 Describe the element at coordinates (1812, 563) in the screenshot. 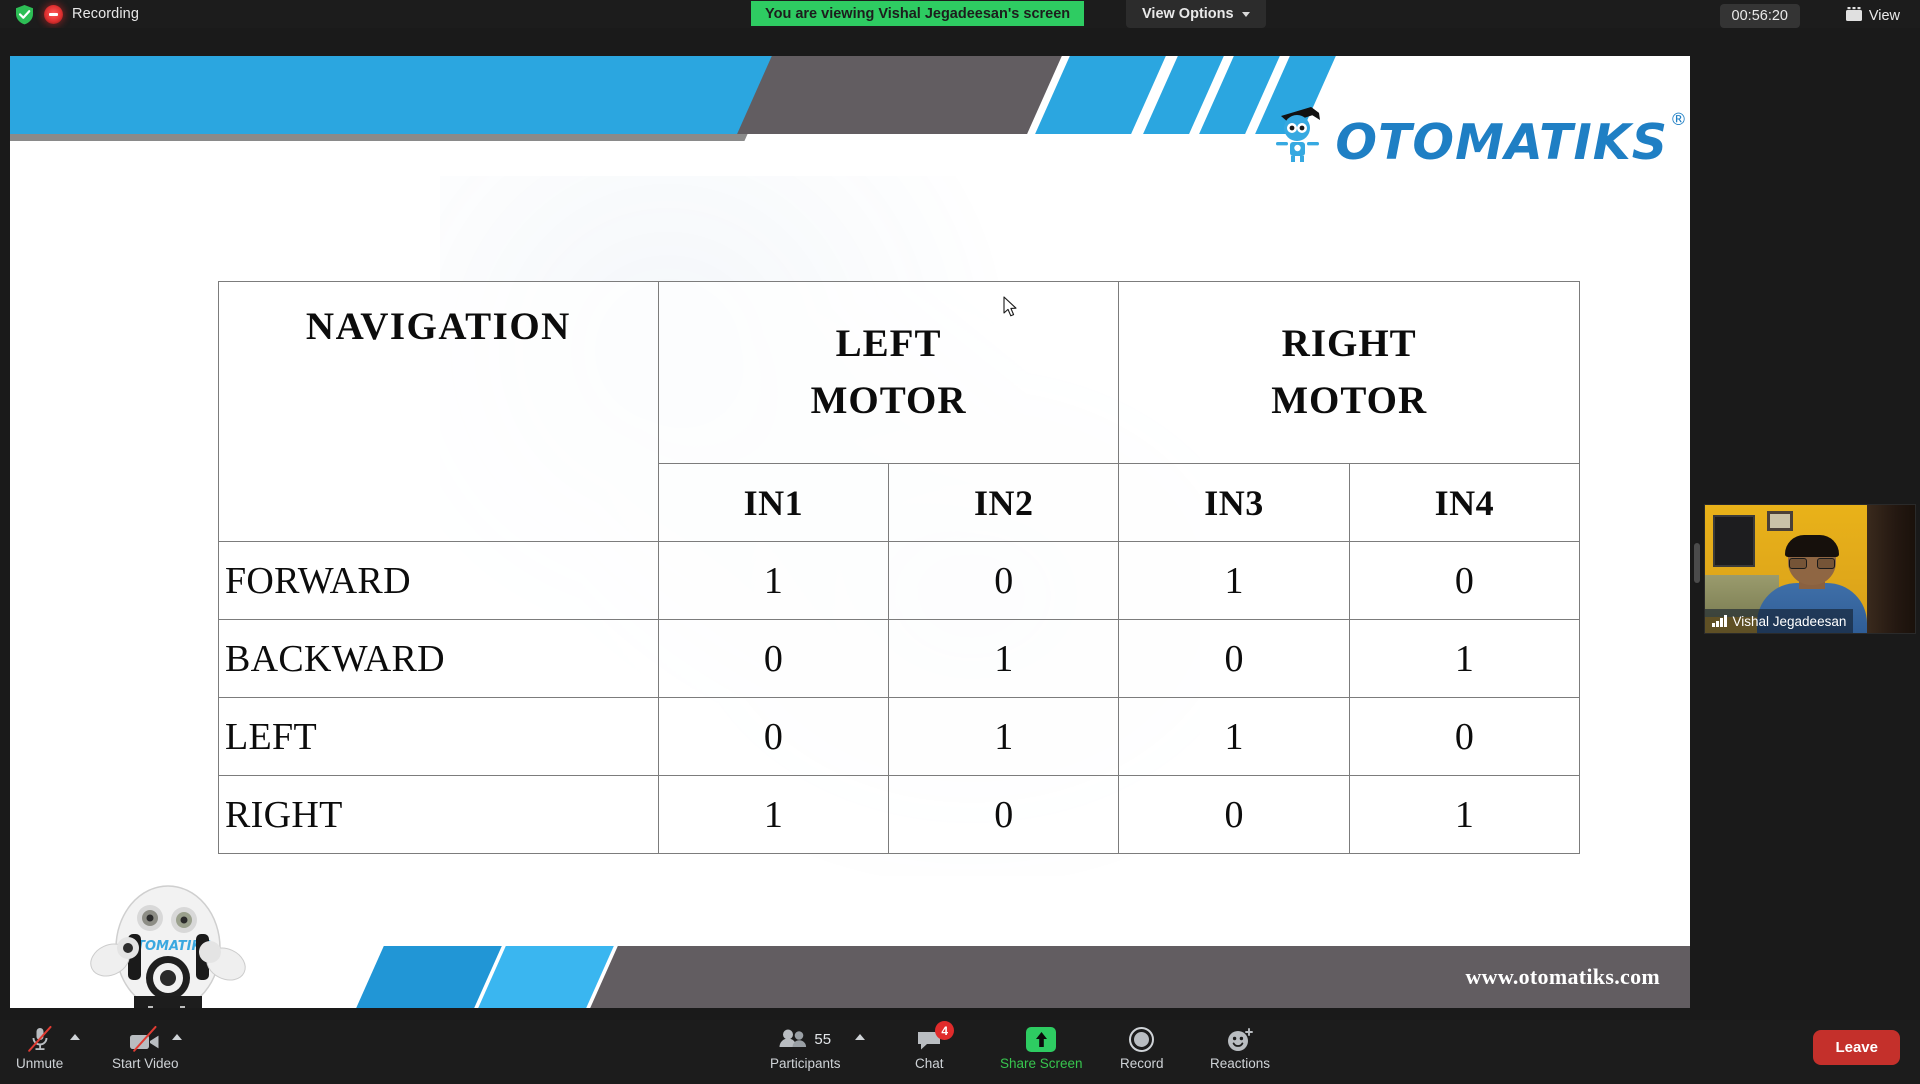

I see `glasses-icon` at that location.